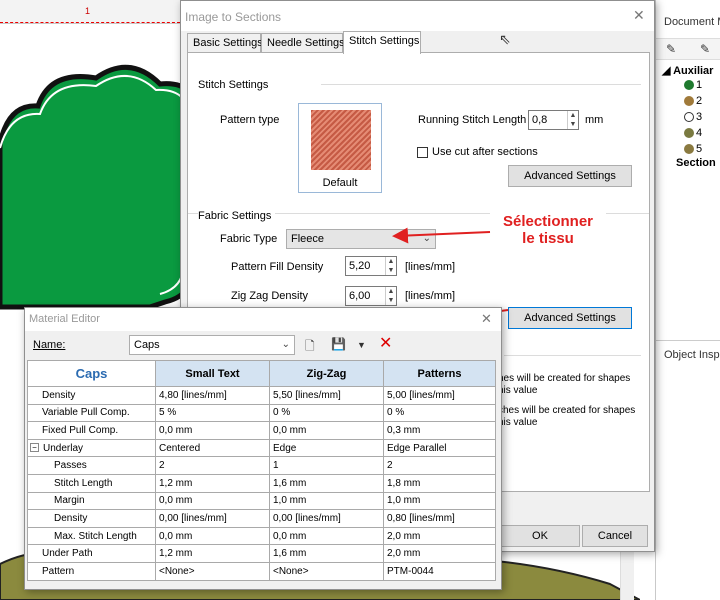  I want to click on tab-stitch-settings: Stitch Settings, so click(382, 42).